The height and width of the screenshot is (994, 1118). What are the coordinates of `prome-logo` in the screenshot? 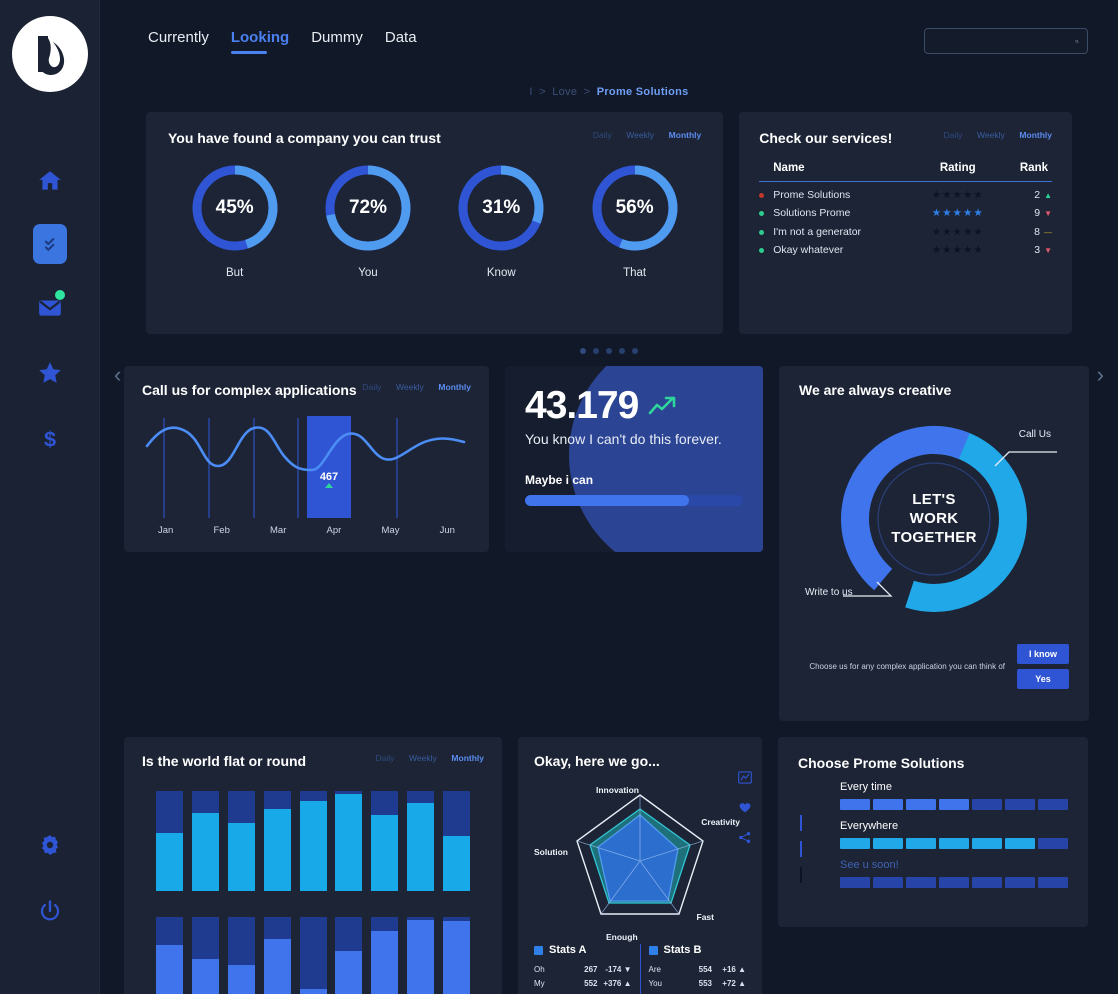 It's located at (49, 54).